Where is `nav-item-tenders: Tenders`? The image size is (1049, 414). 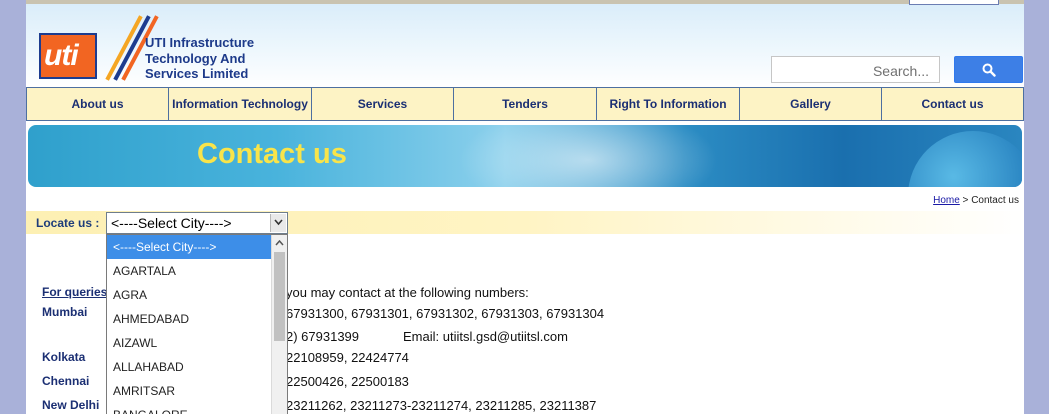
nav-item-tenders: Tenders is located at coordinates (525, 104).